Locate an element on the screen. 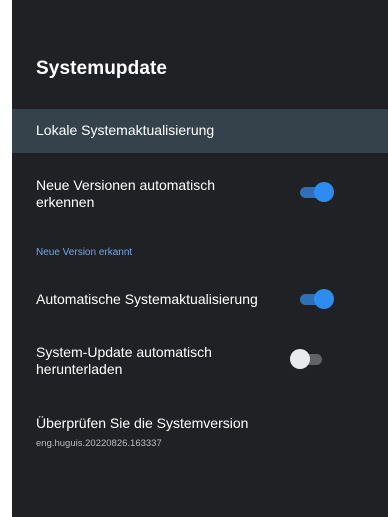  menu-item-auto-detect: Neue Versionen automatisch erkennen is located at coordinates (200, 195).